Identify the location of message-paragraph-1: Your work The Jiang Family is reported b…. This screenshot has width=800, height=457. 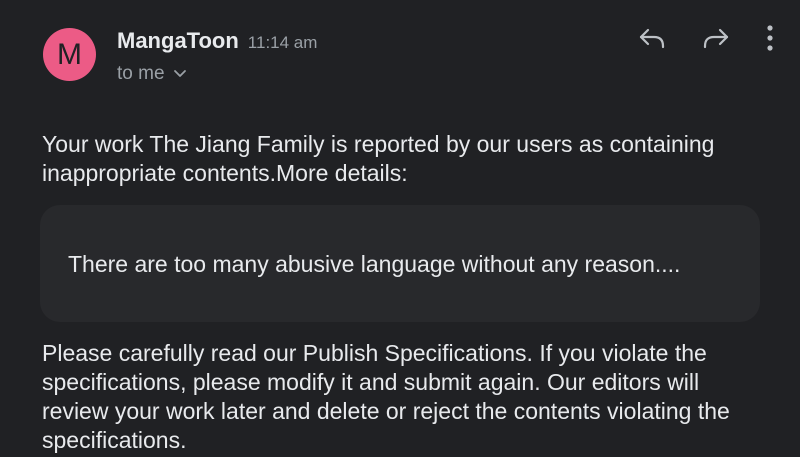
(378, 158).